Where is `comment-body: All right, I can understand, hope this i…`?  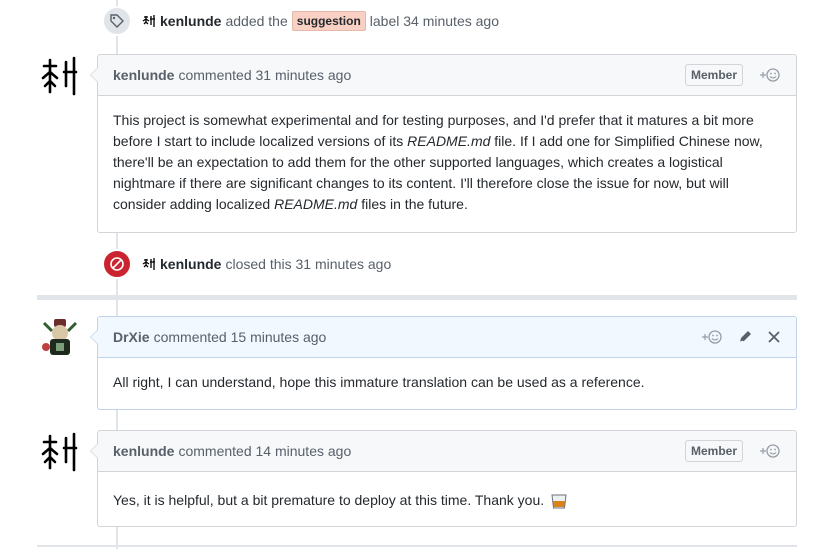
comment-body: All right, I can understand, hope this i… is located at coordinates (379, 382).